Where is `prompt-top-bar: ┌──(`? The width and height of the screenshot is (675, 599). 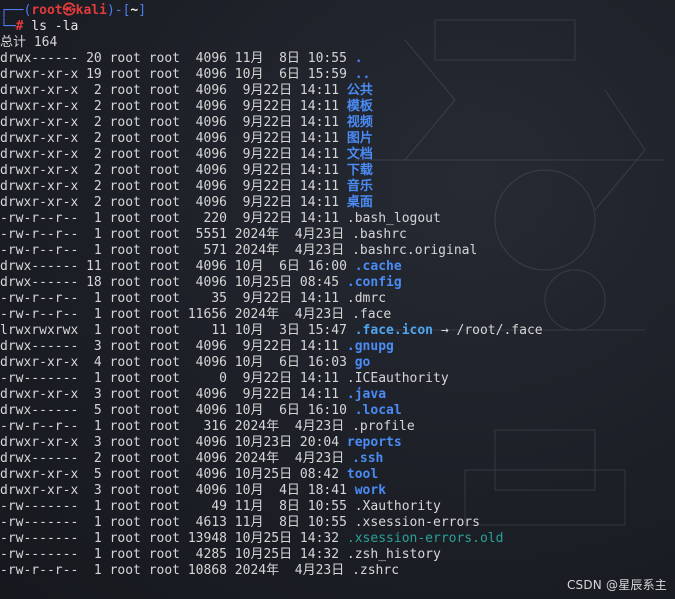
prompt-top-bar: ┌──( is located at coordinates (16, 10).